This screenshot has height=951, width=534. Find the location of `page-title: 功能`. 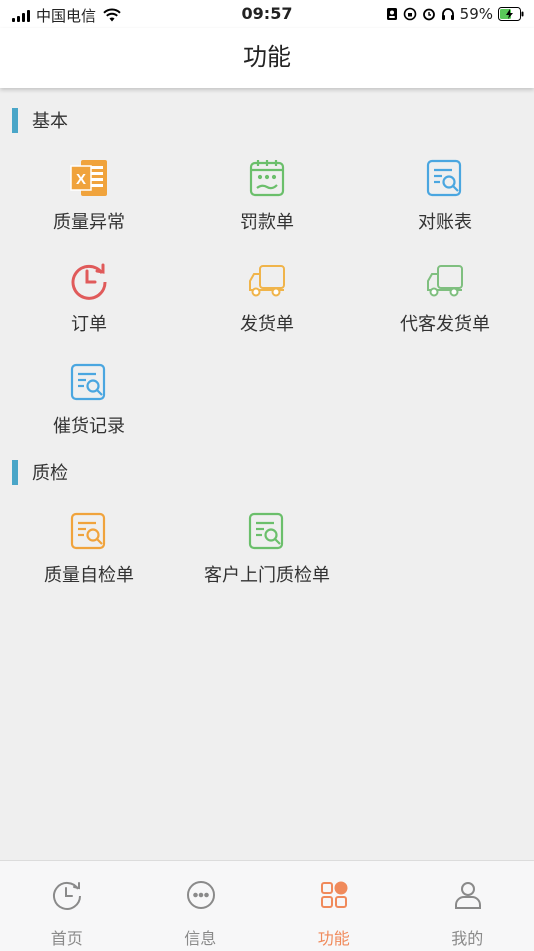

page-title: 功能 is located at coordinates (267, 57).